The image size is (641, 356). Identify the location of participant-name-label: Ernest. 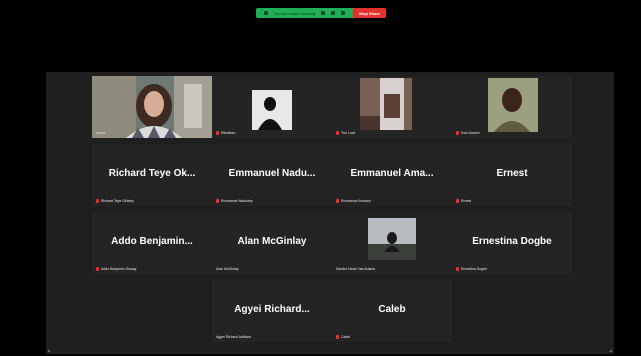
(463, 201).